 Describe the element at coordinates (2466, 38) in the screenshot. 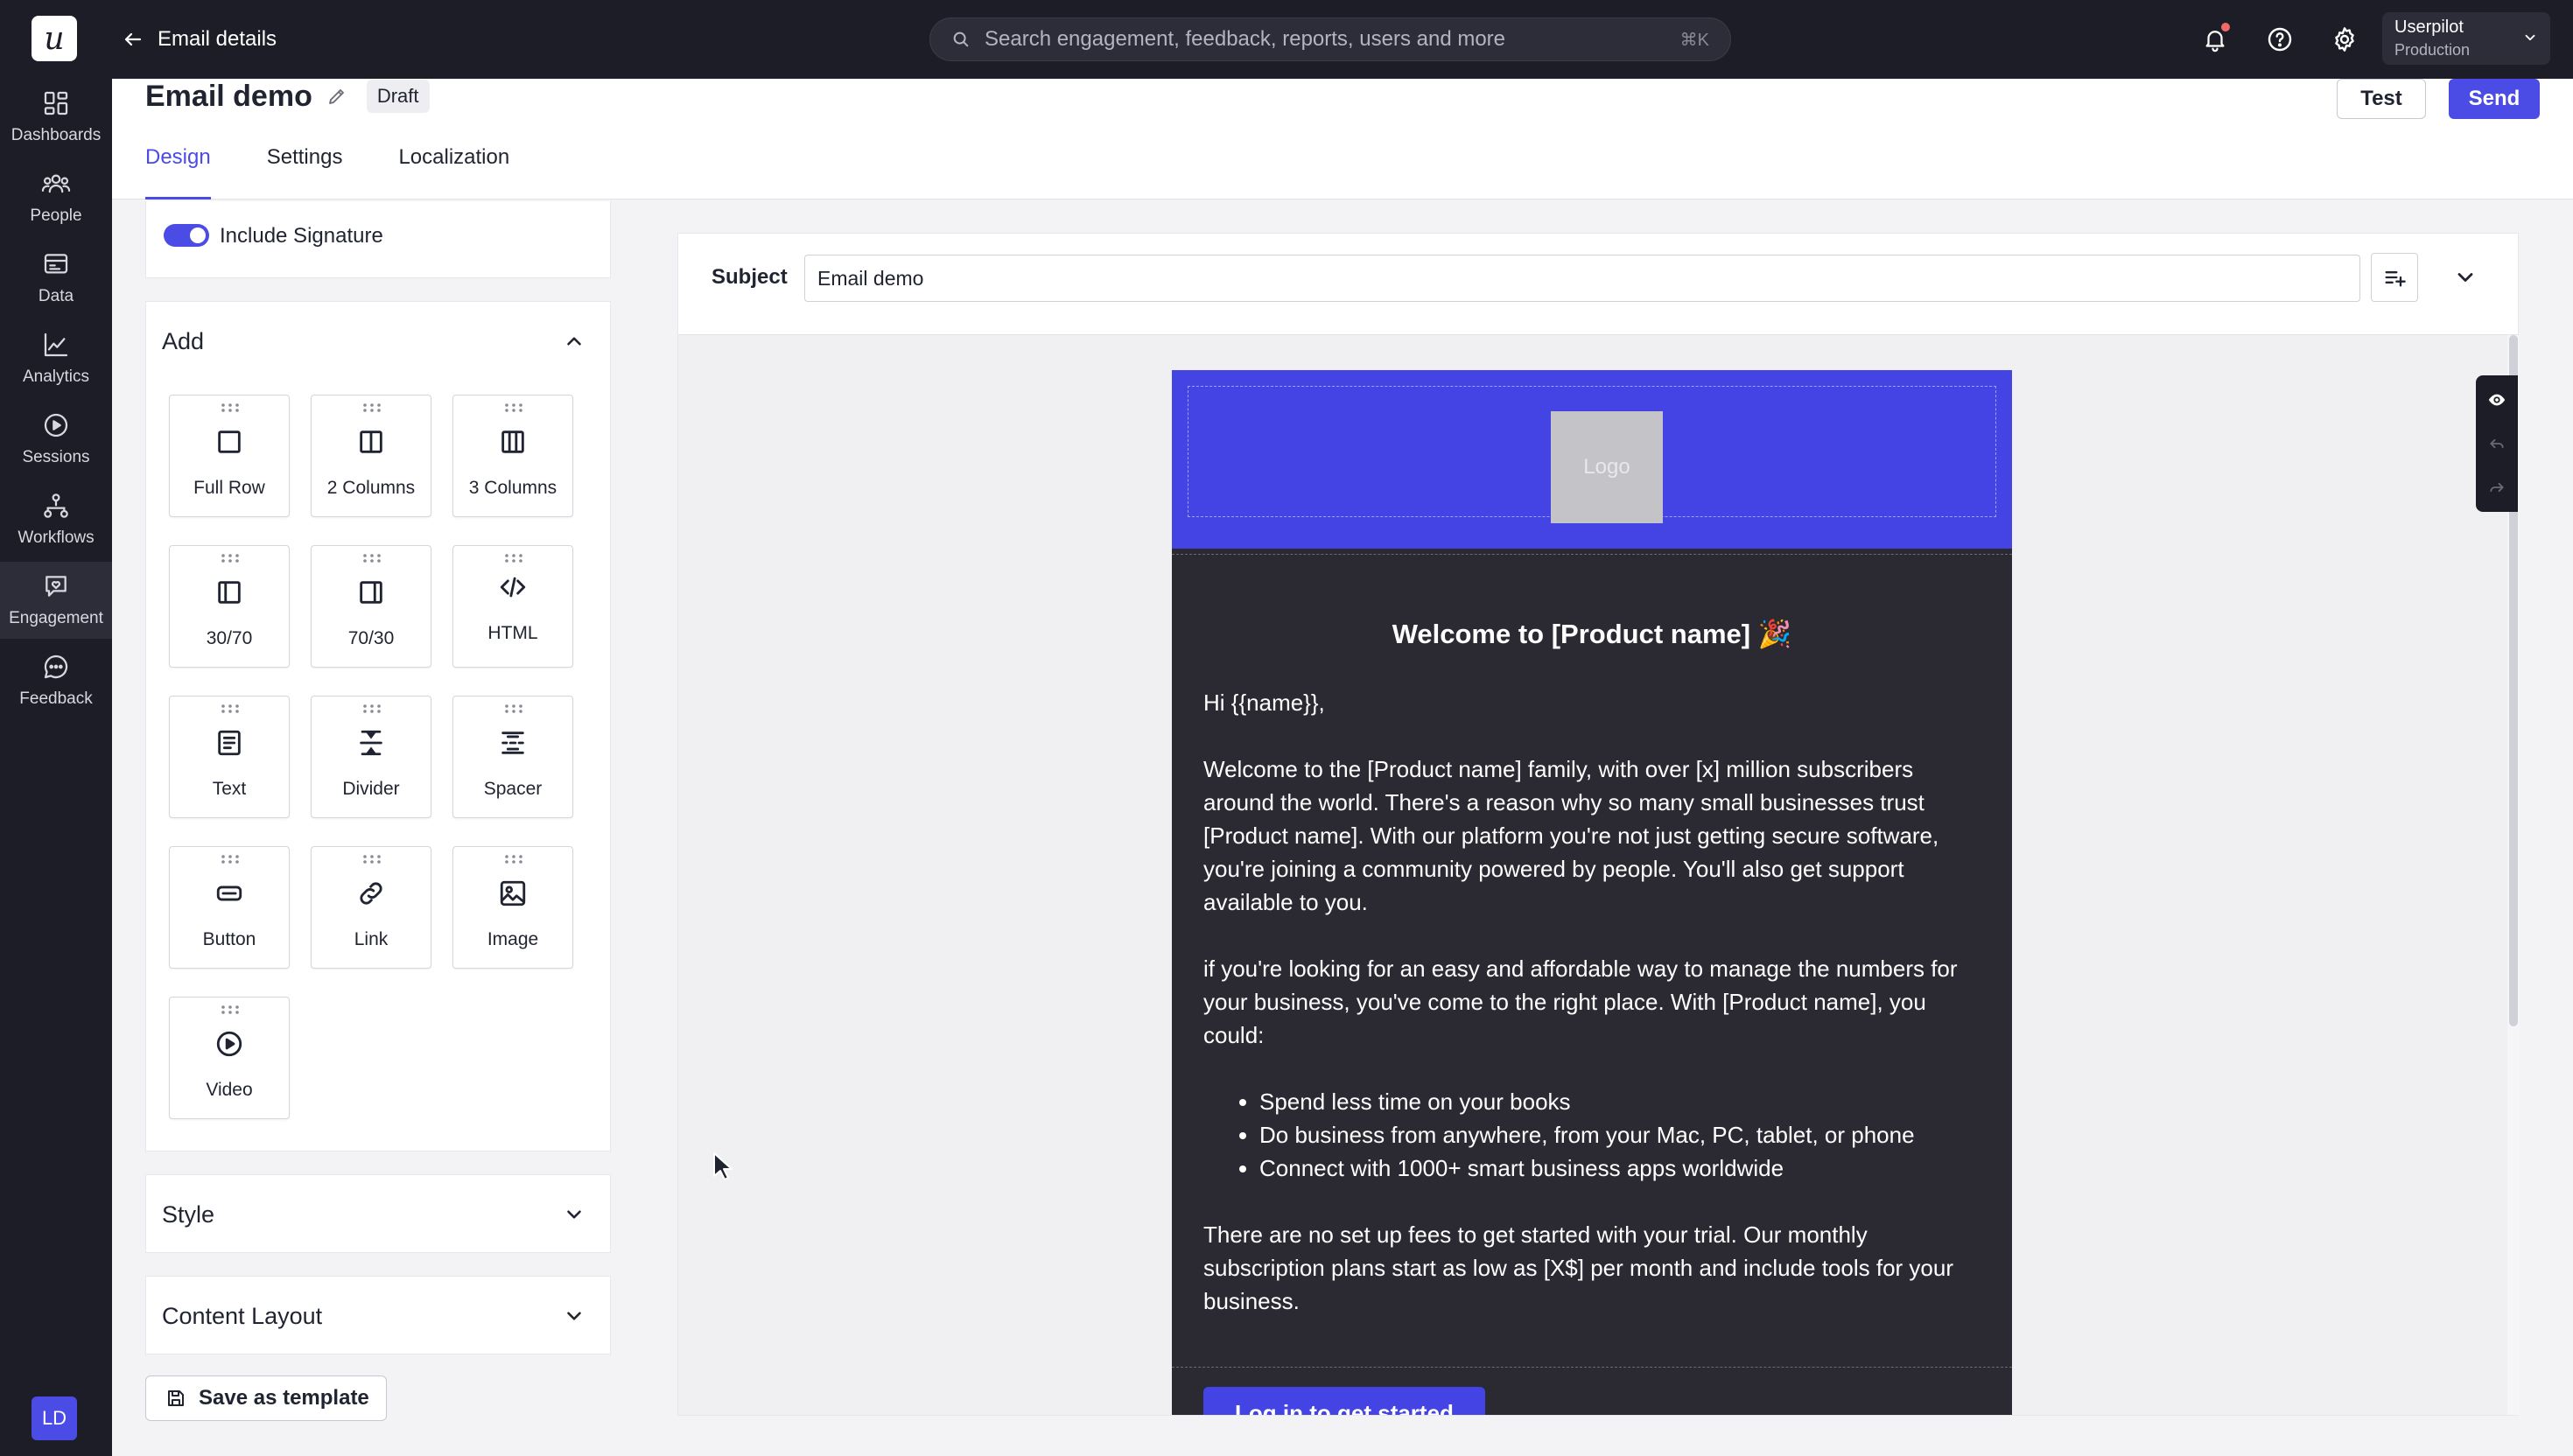

I see `account-switcher: Userpilot Production` at that location.